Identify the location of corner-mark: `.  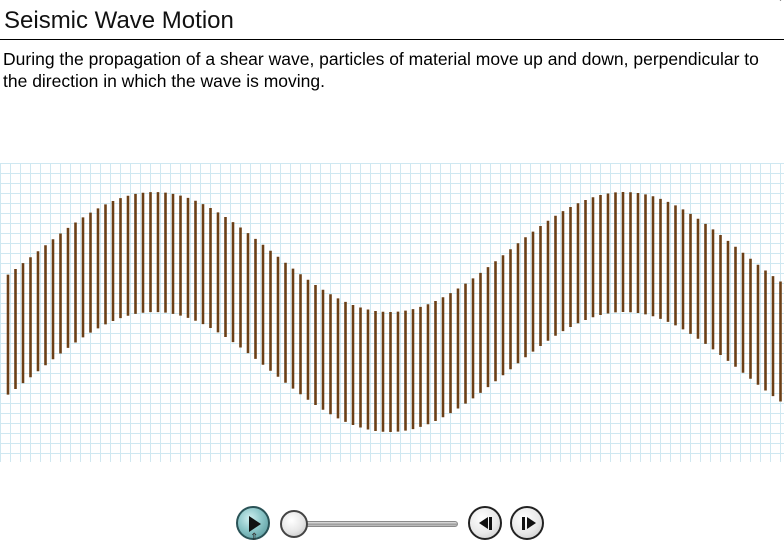
(780, 5).